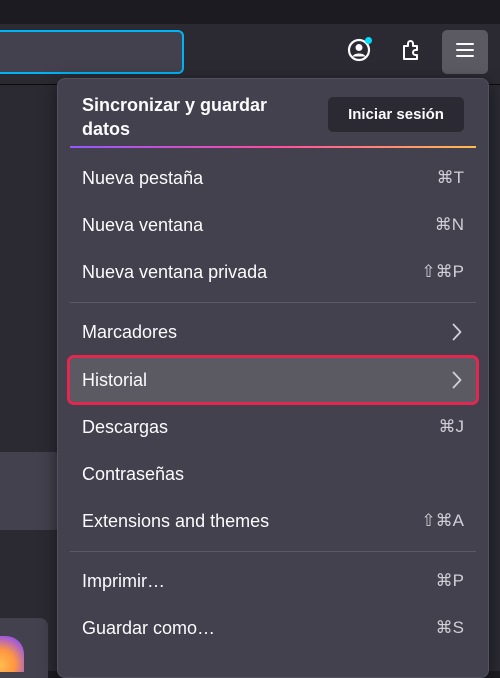 Image resolution: width=500 pixels, height=678 pixels. I want to click on menu-item-shortcut: ⌘T, so click(450, 177).